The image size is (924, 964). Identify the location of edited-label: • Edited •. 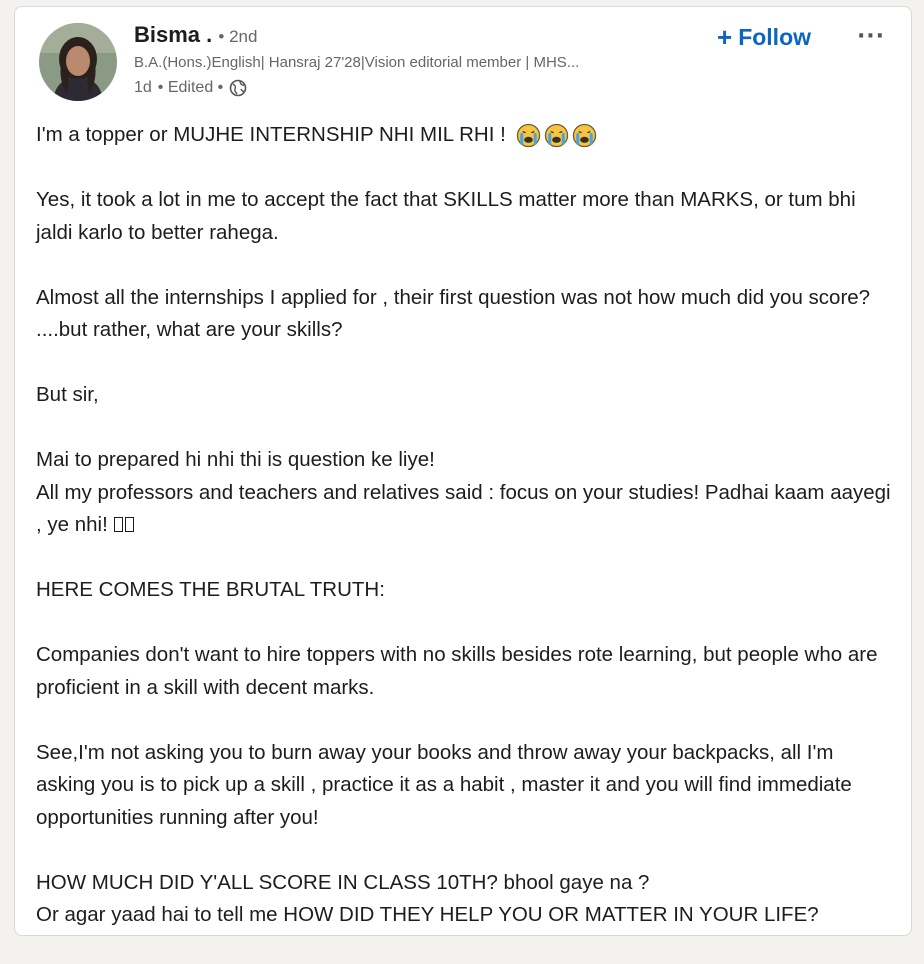
(190, 87).